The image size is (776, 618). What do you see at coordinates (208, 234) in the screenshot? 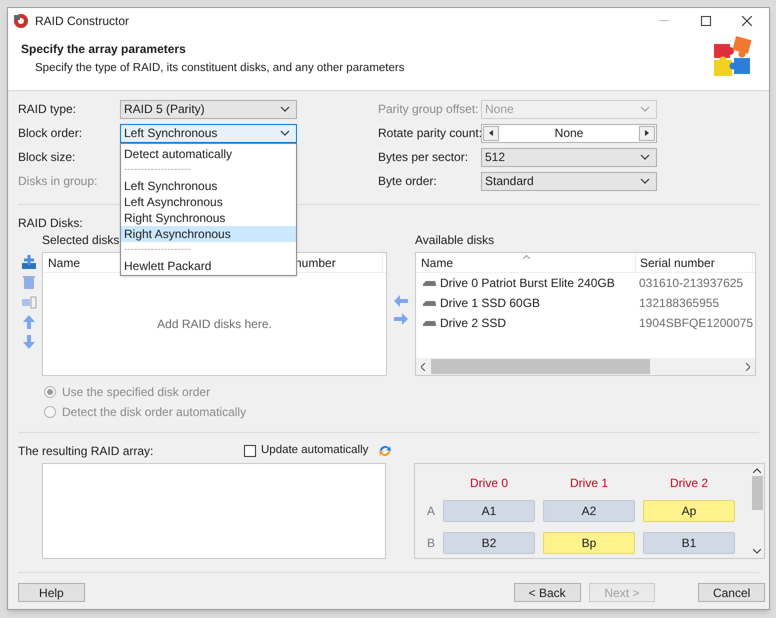
I see `dropdown-option: Right Asynchronous` at bounding box center [208, 234].